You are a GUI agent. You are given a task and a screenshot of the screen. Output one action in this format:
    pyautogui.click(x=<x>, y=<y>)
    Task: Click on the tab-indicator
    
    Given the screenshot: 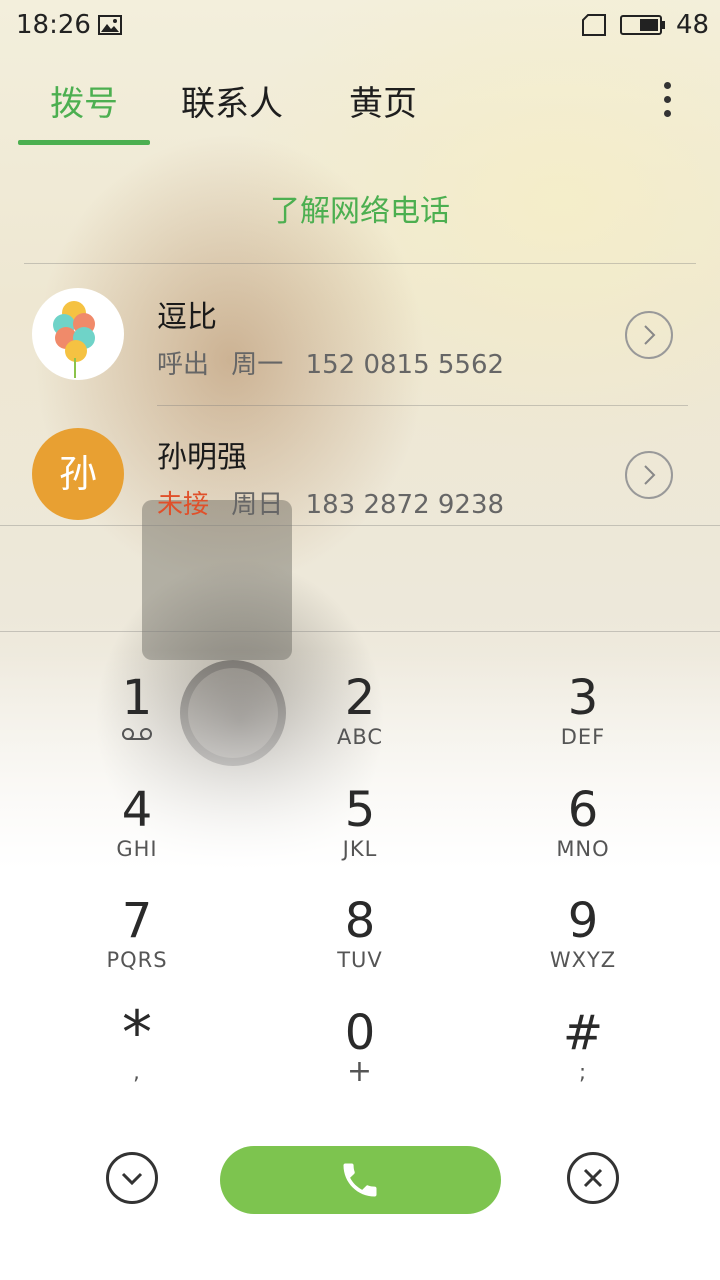 What is the action you would take?
    pyautogui.click(x=84, y=142)
    